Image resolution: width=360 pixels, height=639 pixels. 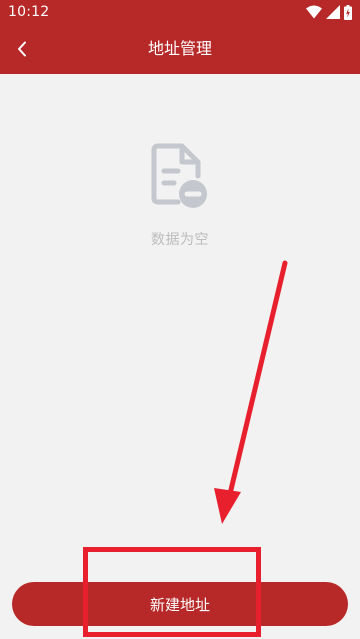 I want to click on status-bar: 10:12, so click(x=180, y=12).